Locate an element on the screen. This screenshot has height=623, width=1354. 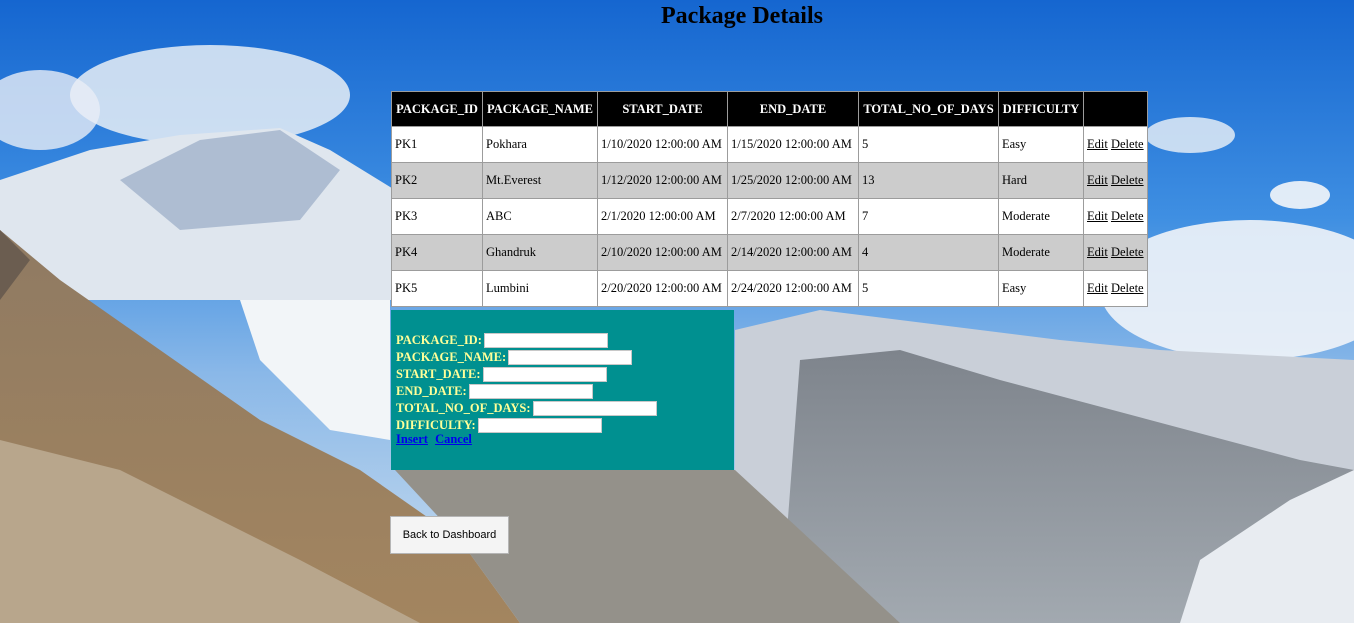
cell-package-id: PK2 is located at coordinates (437, 180).